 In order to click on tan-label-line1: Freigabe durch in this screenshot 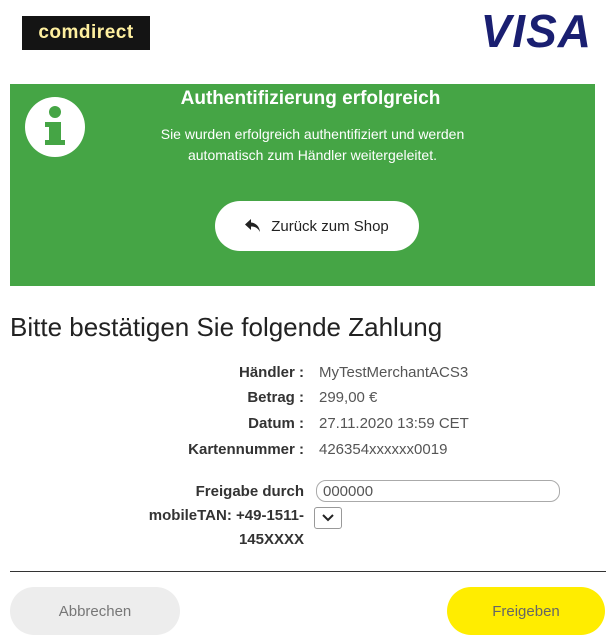, I will do `click(249, 491)`.